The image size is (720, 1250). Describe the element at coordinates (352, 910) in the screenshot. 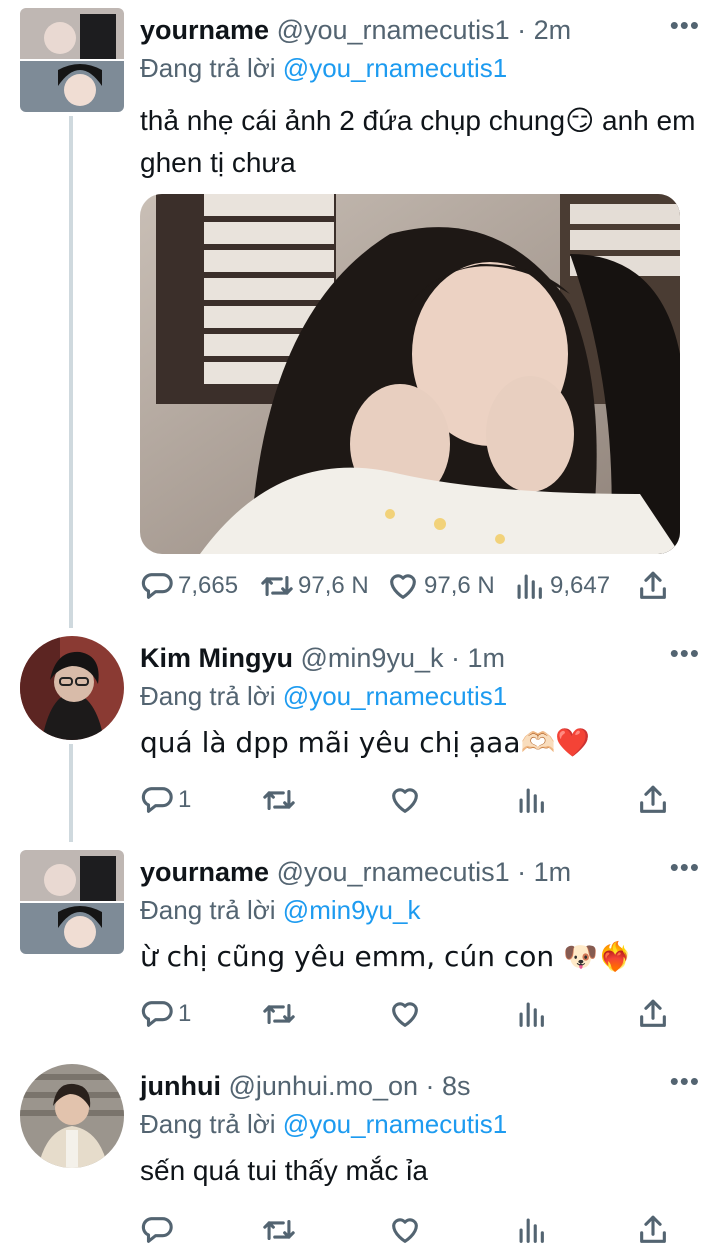

I see `reply-to-link: @min9yu_k` at that location.